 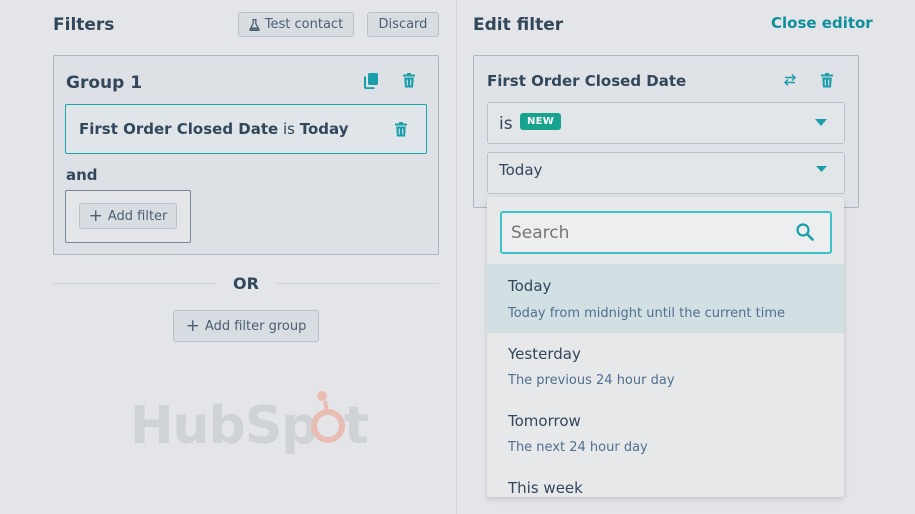 What do you see at coordinates (401, 129) in the screenshot?
I see `delete-rule-icon` at bounding box center [401, 129].